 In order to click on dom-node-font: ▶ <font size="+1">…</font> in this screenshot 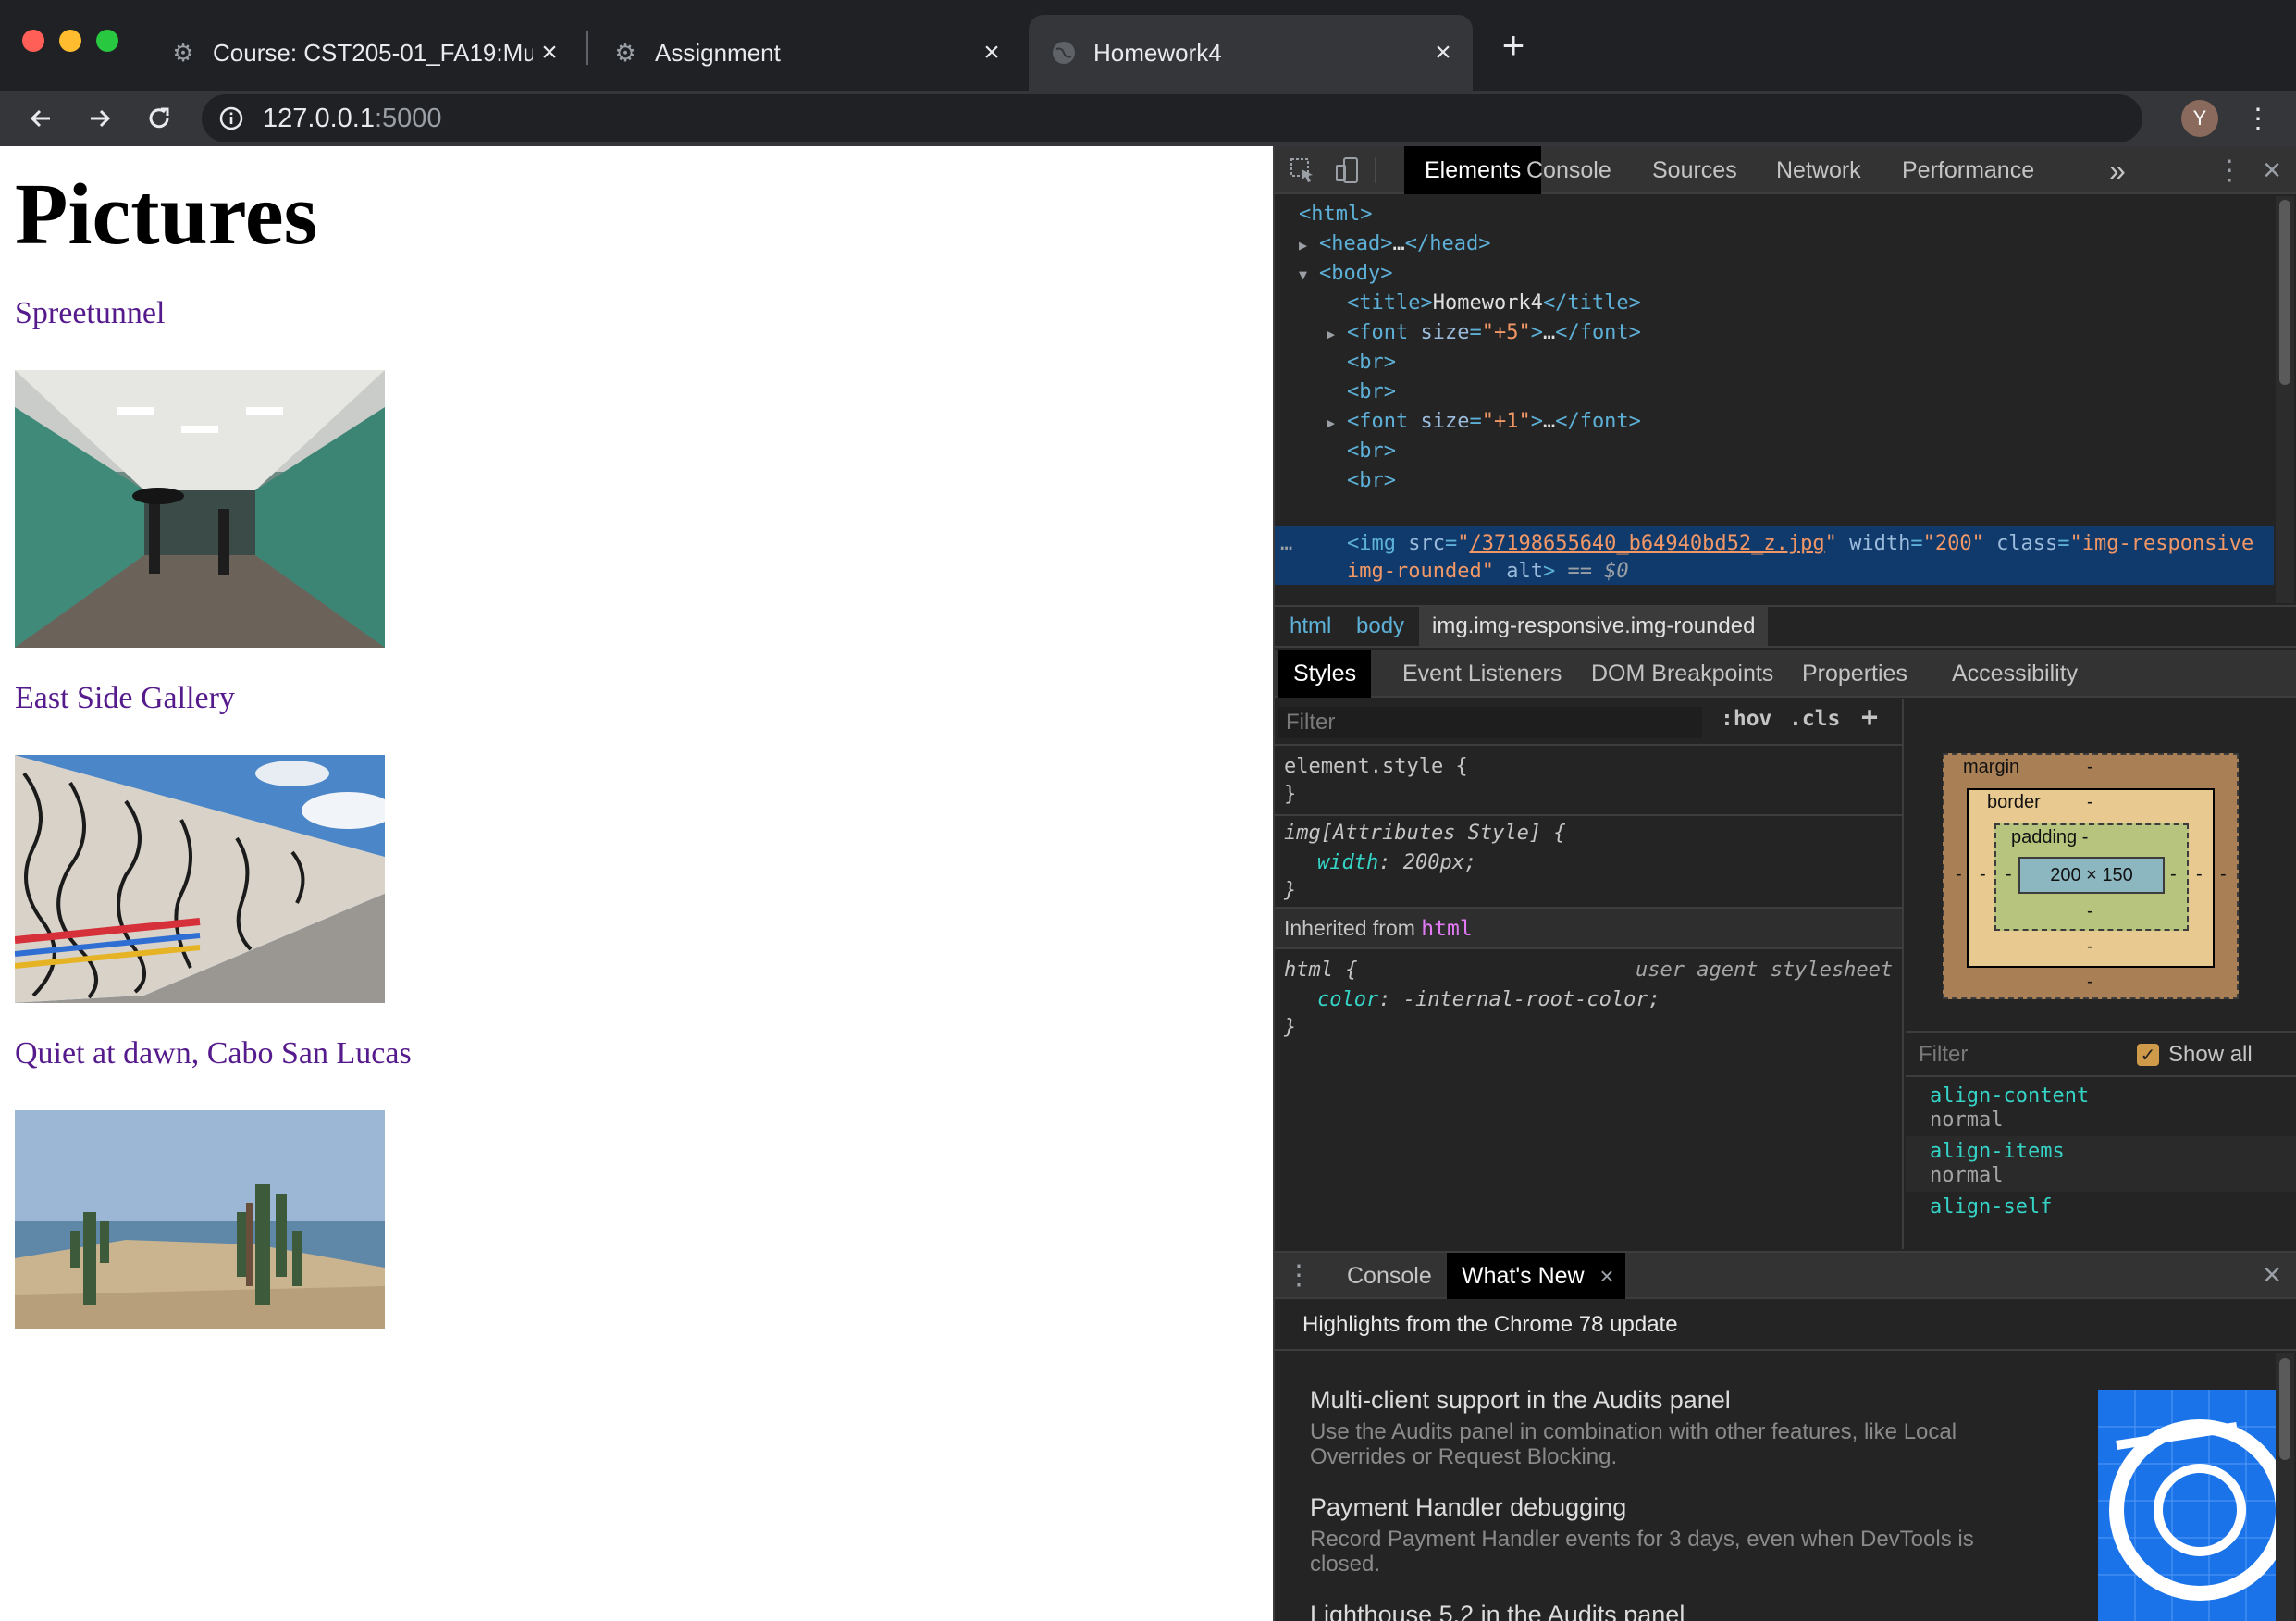, I will do `click(1484, 422)`.